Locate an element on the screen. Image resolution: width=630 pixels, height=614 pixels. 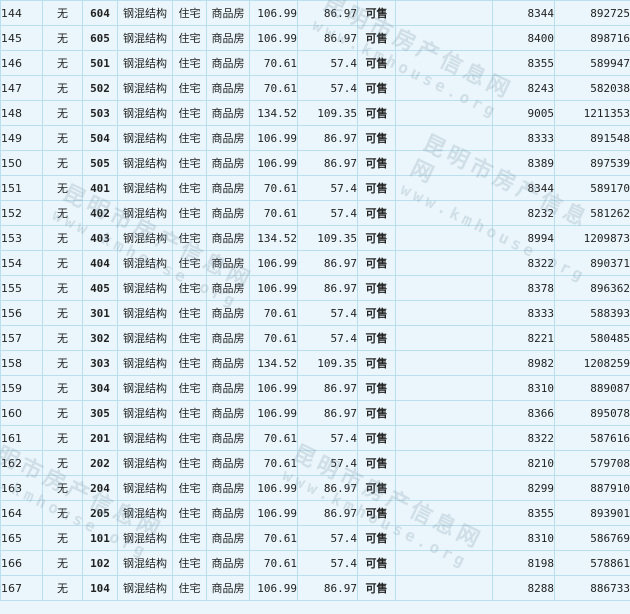
total-price: 892725 is located at coordinates (592, 13).